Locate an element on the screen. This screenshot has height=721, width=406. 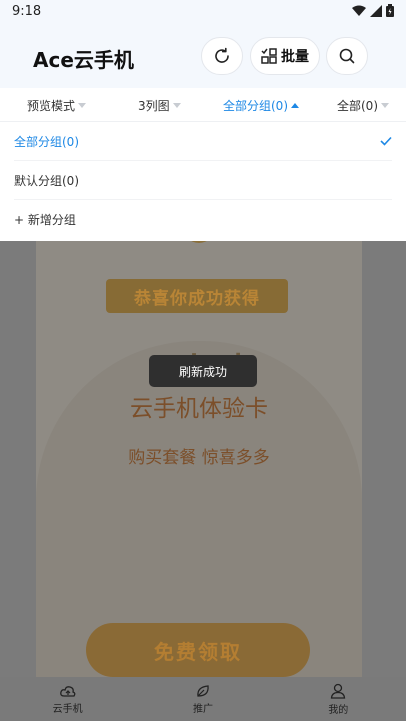
status-time: 9:18 is located at coordinates (27, 11).